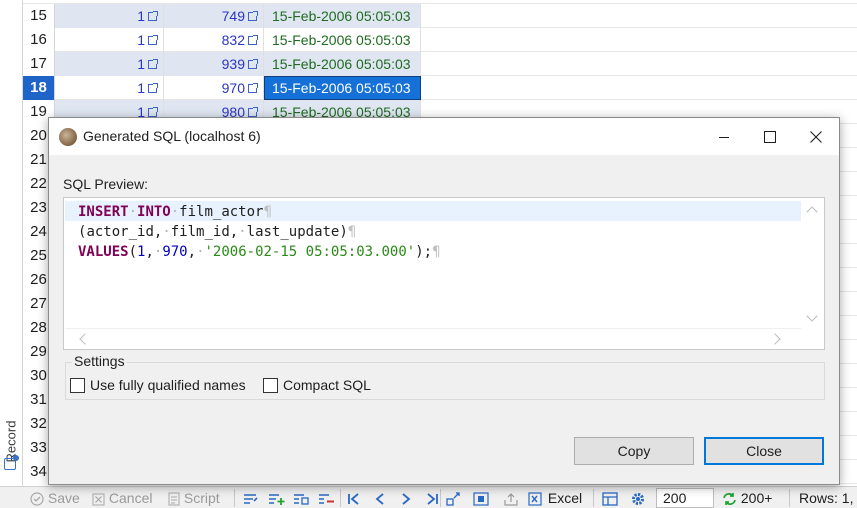 Image resolution: width=857 pixels, height=508 pixels. Describe the element at coordinates (99, 361) in the screenshot. I see `settings-label: Settings` at that location.